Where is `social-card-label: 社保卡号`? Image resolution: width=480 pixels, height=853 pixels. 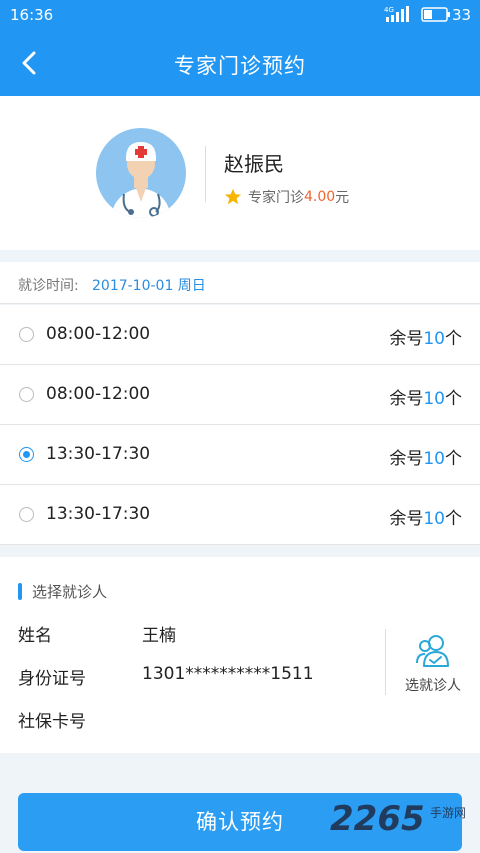
social-card-label: 社保卡号 is located at coordinates (52, 722).